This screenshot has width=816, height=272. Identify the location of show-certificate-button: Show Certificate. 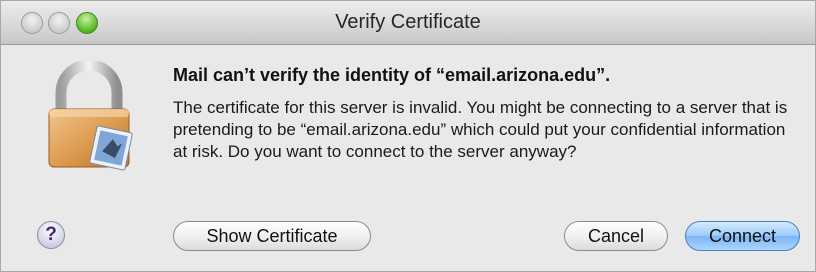
(272, 236).